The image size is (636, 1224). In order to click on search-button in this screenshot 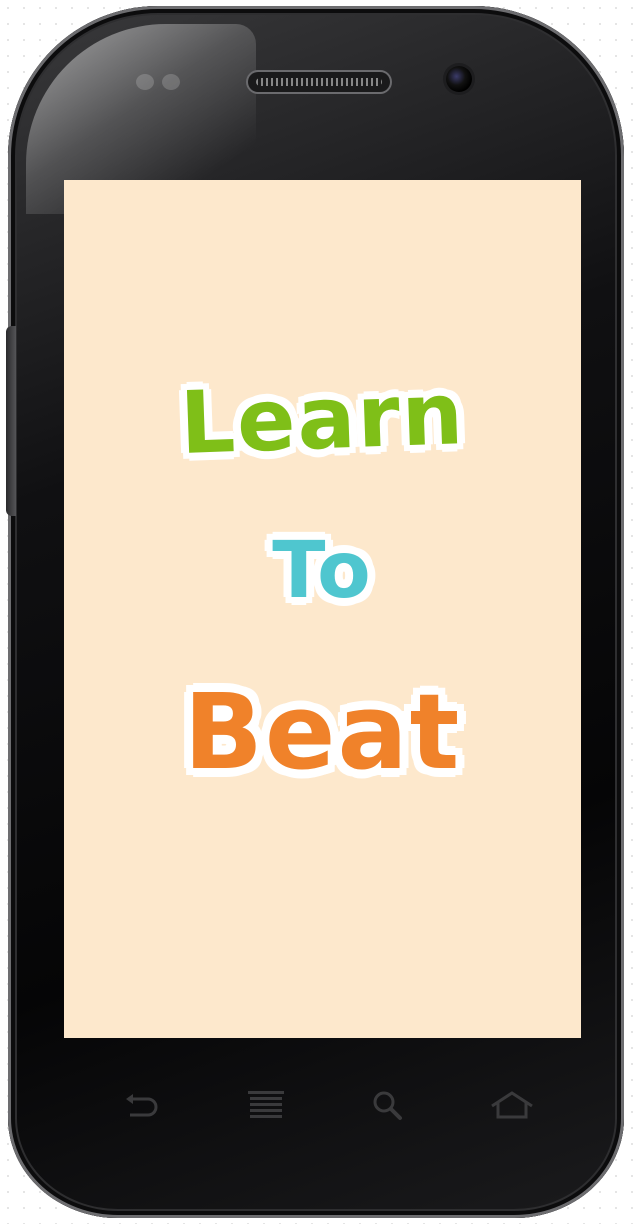, I will do `click(388, 1106)`.